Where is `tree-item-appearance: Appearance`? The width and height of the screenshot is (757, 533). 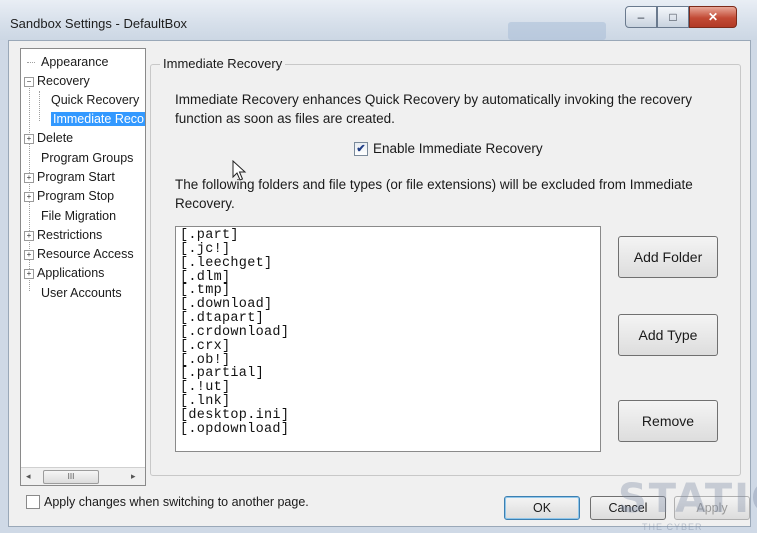
tree-item-appearance: Appearance is located at coordinates (68, 62).